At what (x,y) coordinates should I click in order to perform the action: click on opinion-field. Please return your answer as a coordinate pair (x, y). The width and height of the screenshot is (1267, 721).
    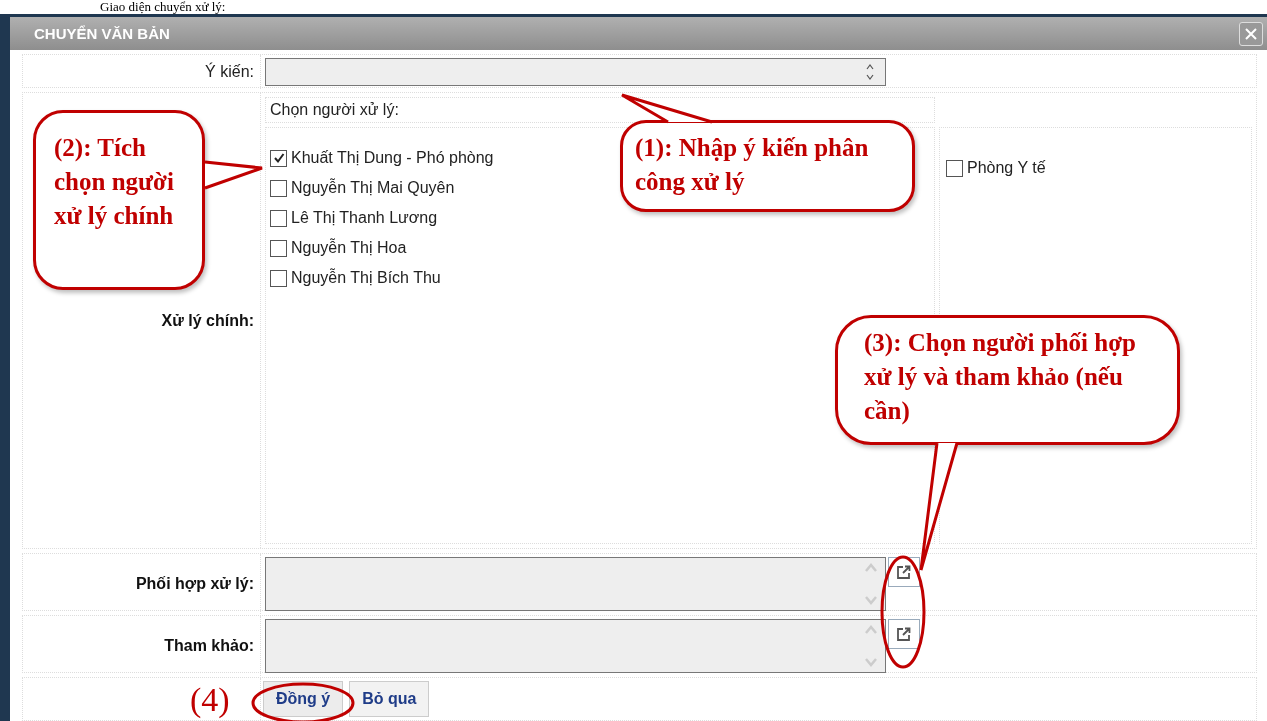
    Looking at the image, I should click on (575, 72).